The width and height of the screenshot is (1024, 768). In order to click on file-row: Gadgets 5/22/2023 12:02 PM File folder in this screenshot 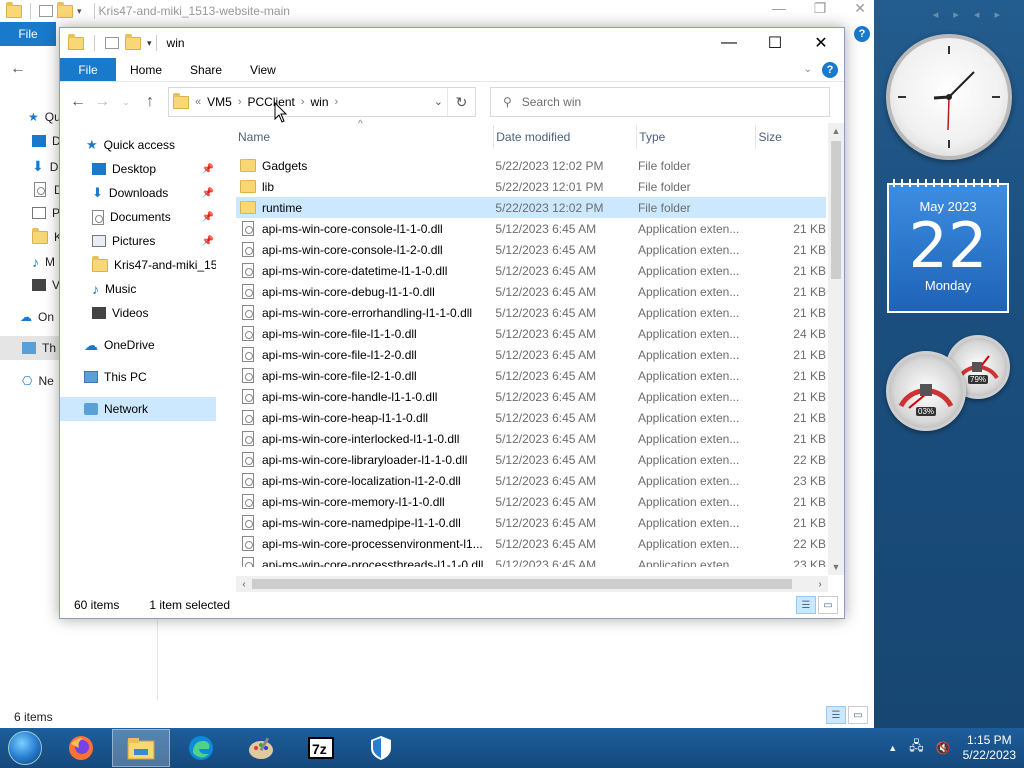, I will do `click(531, 165)`.